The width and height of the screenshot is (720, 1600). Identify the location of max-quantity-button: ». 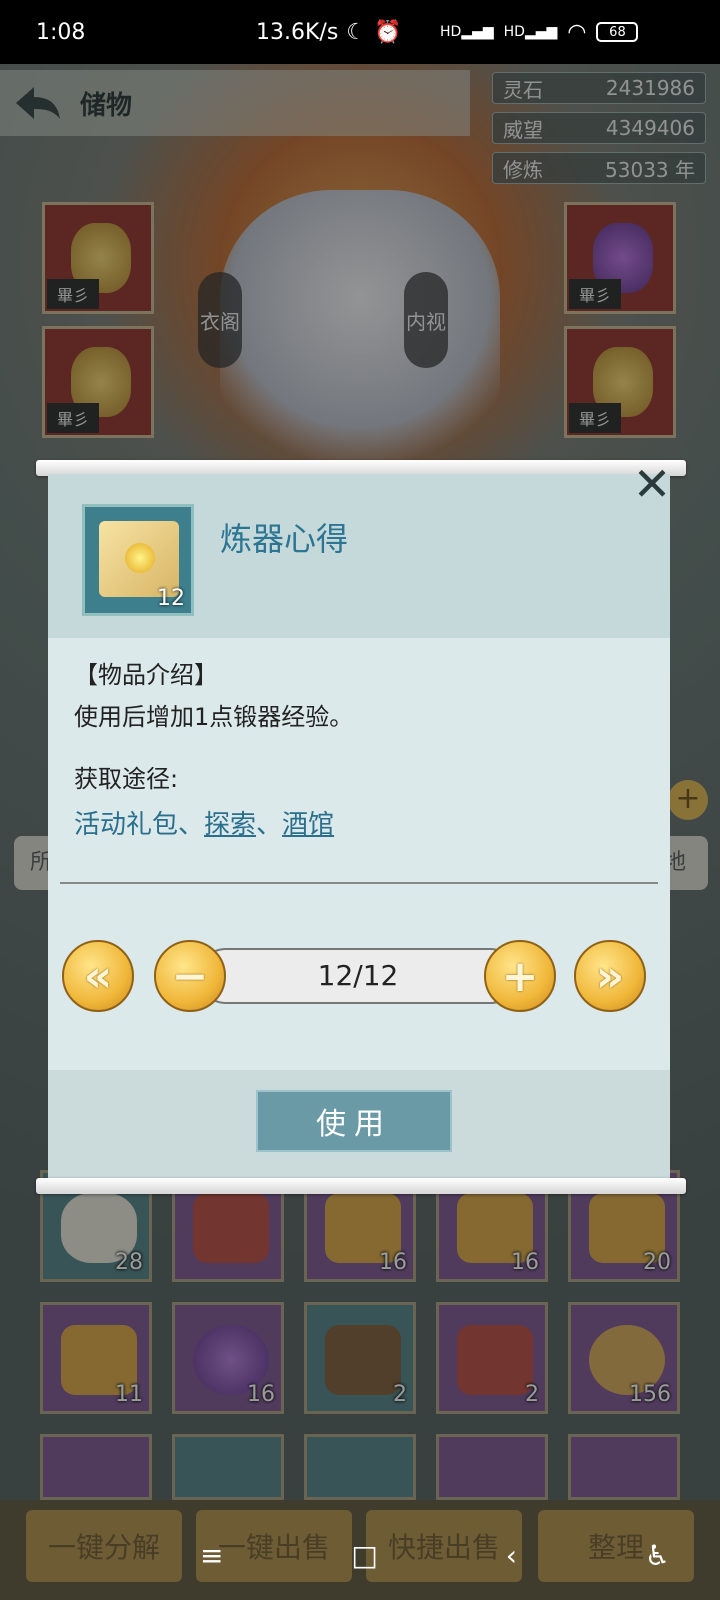
(610, 976).